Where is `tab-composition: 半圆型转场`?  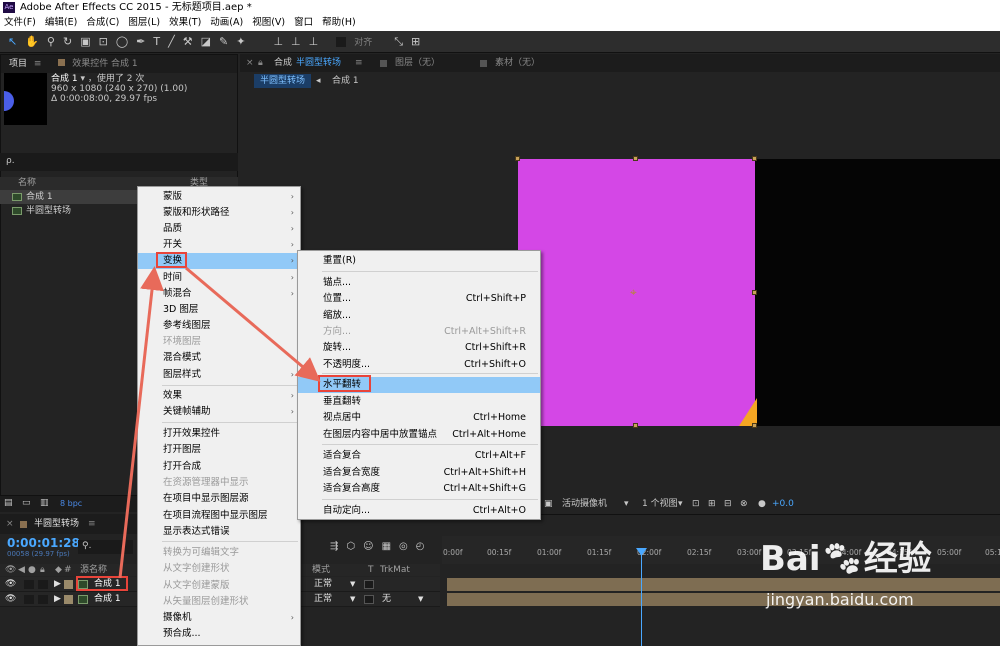
tab-composition: 半圆型转场 is located at coordinates (318, 63).